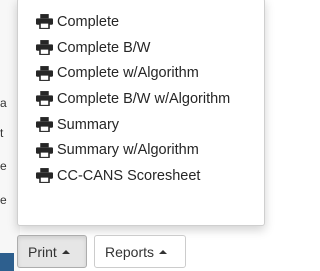 The height and width of the screenshot is (271, 320). I want to click on menu-item-cc-cans-scoresheet: CC-CANS Scoresheet, so click(141, 176).